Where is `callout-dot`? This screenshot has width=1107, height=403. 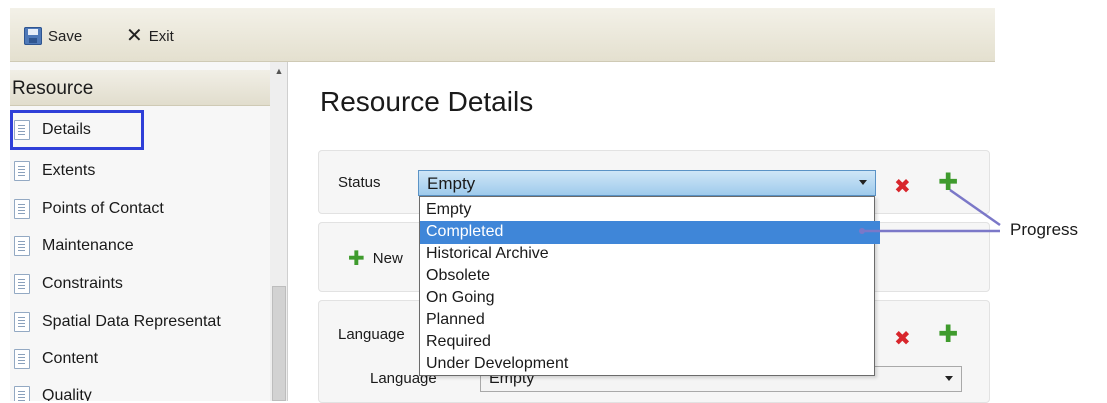 callout-dot is located at coordinates (862, 231).